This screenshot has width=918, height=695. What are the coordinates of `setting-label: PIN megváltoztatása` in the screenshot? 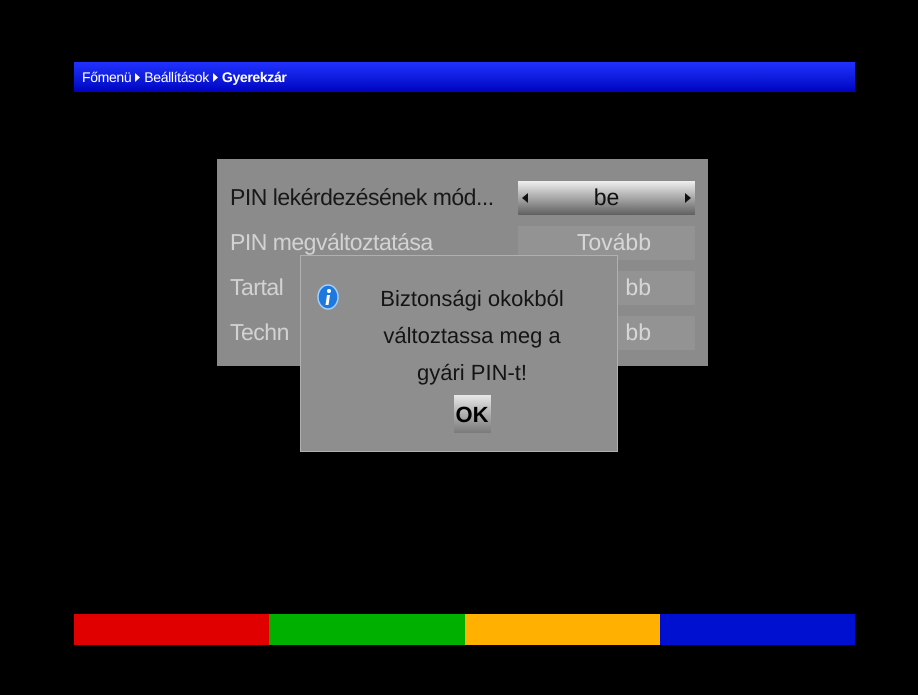 It's located at (331, 242).